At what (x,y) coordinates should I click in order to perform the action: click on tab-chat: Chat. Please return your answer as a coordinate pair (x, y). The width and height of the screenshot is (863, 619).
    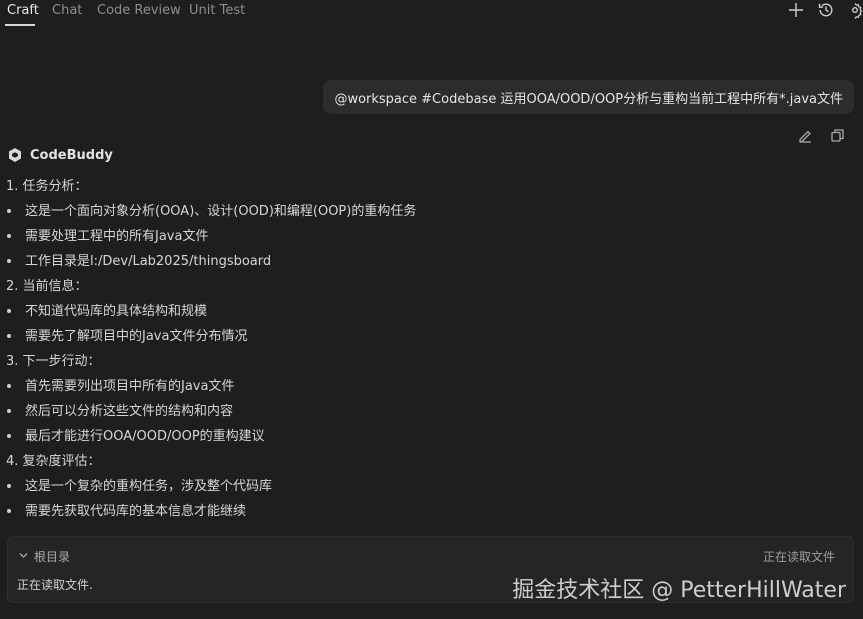
    Looking at the image, I should click on (67, 10).